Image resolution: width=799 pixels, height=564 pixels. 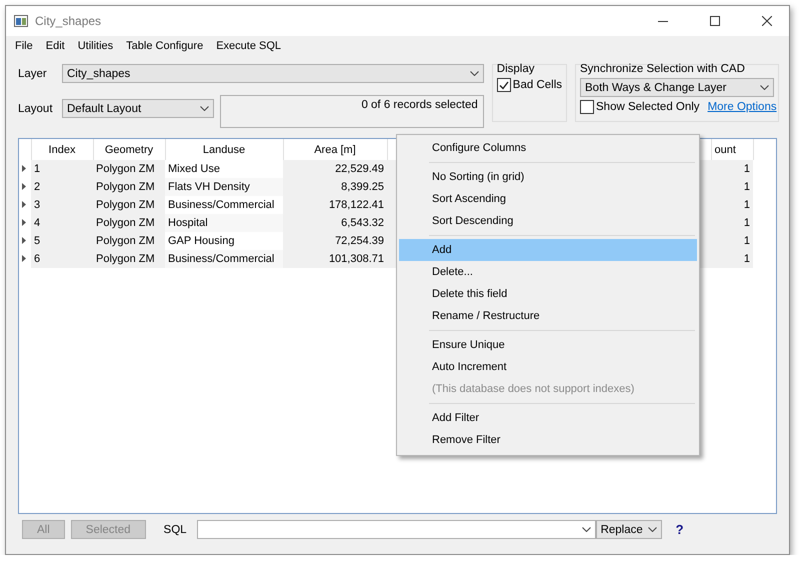 What do you see at coordinates (249, 46) in the screenshot?
I see `menu-item: Execute SQL` at bounding box center [249, 46].